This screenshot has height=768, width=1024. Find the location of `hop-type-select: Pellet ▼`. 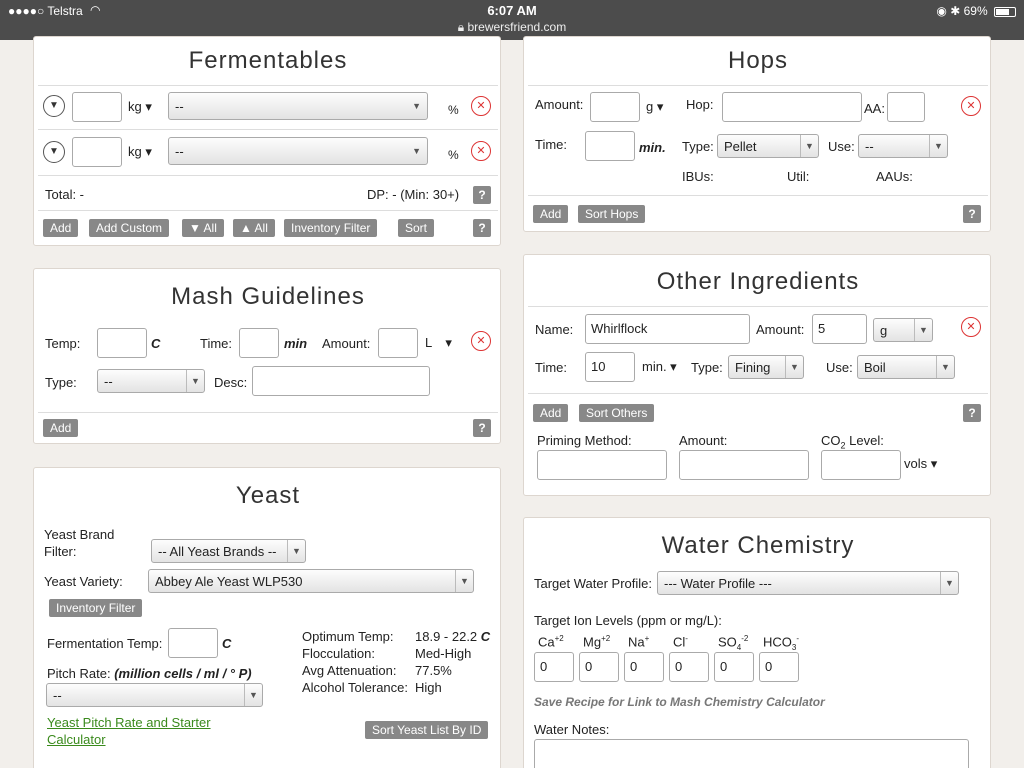

hop-type-select: Pellet ▼ is located at coordinates (768, 146).